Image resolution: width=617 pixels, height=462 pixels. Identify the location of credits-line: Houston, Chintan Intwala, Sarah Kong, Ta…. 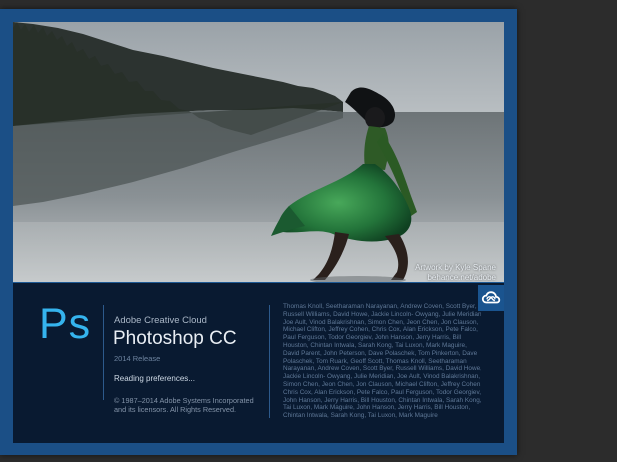
(375, 345).